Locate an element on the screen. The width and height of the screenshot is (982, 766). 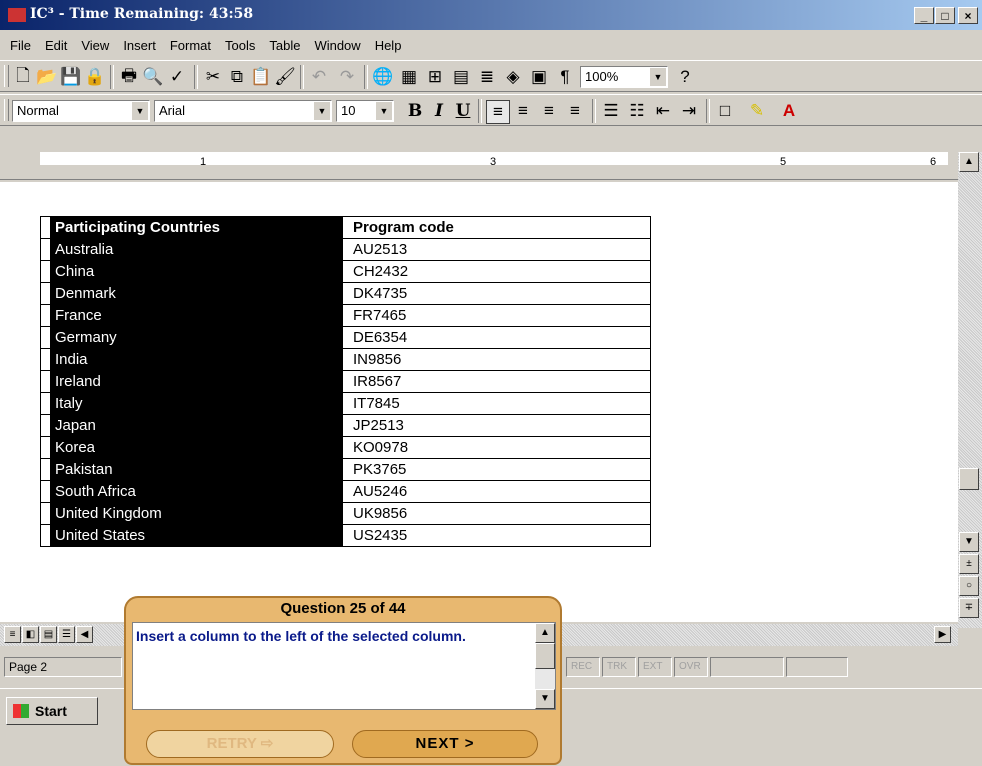
minimize-button: _ is located at coordinates (924, 15).